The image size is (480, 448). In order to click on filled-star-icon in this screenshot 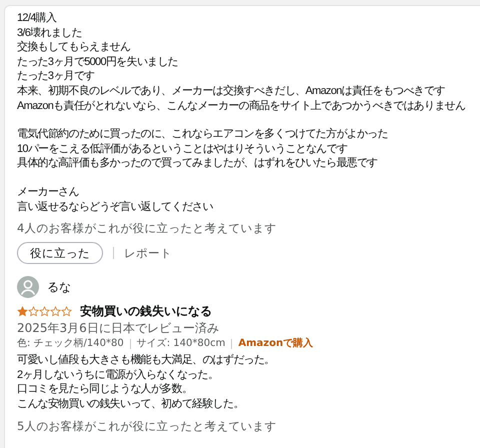, I will do `click(22, 311)`.